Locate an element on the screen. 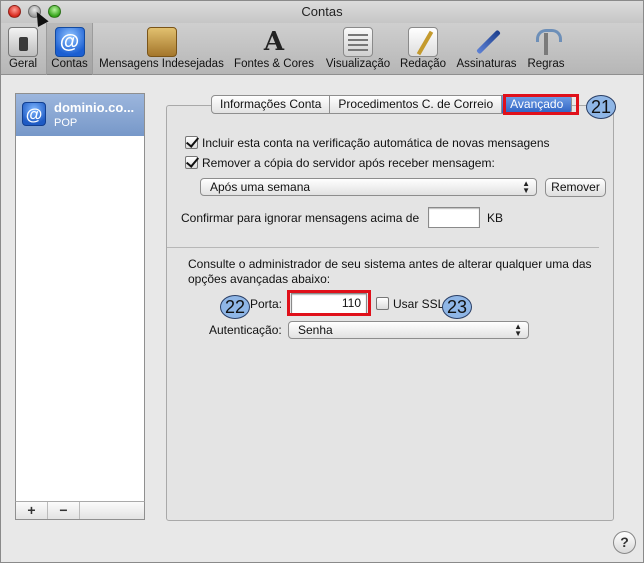 This screenshot has height=563, width=644. toolbar-label-contas: Contas is located at coordinates (69, 64).